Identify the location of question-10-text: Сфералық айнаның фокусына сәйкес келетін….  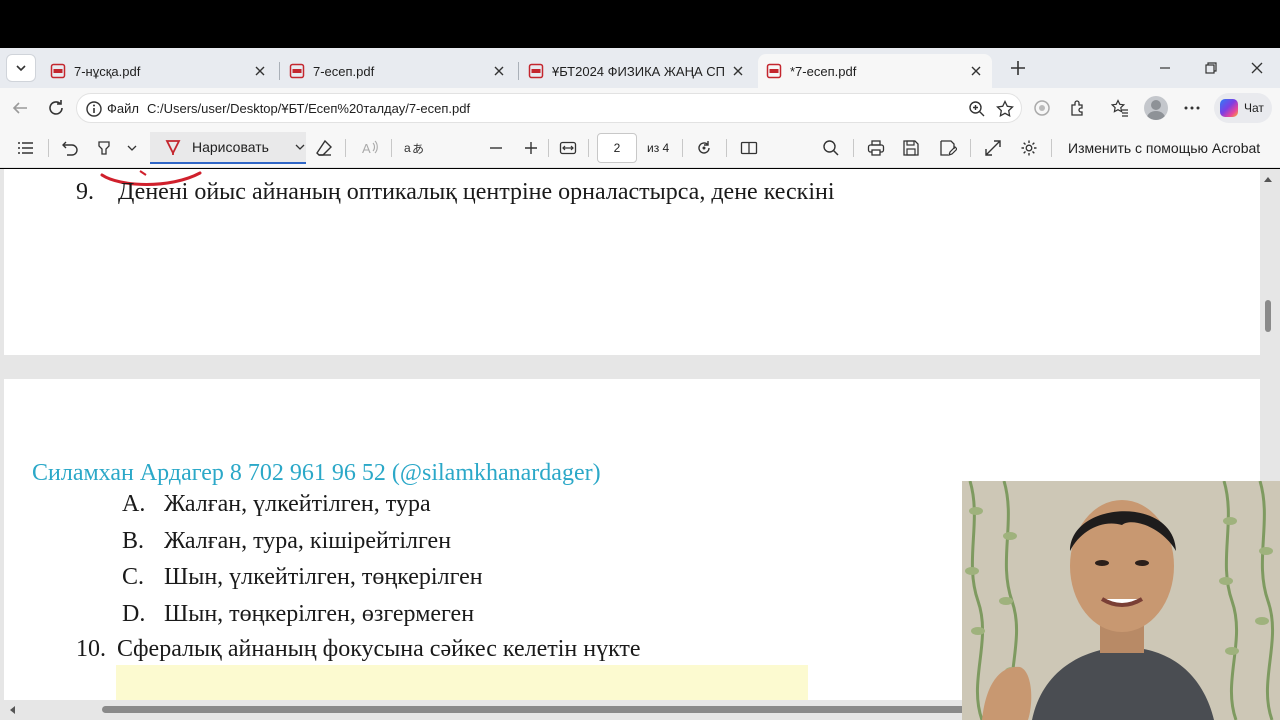
(379, 649).